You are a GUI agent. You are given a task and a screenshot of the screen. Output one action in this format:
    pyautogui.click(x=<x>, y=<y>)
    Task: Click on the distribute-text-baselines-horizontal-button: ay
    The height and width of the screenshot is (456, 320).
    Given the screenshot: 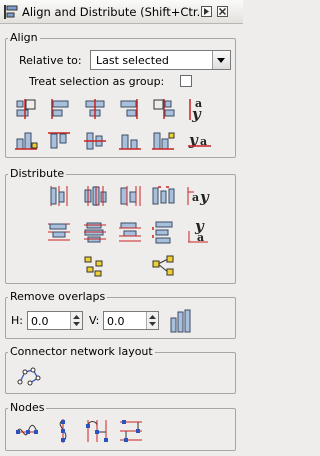 What is the action you would take?
    pyautogui.click(x=199, y=196)
    